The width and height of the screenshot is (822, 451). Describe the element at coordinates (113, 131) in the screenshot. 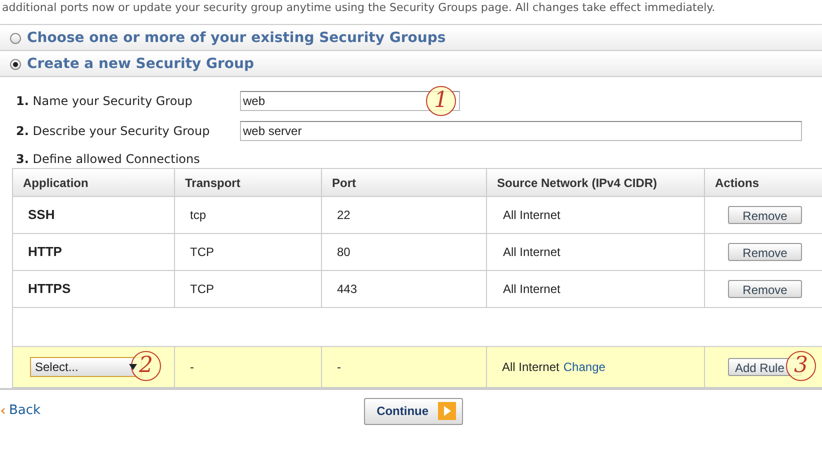

I see `field-label: 2. Describe your Security Group` at that location.